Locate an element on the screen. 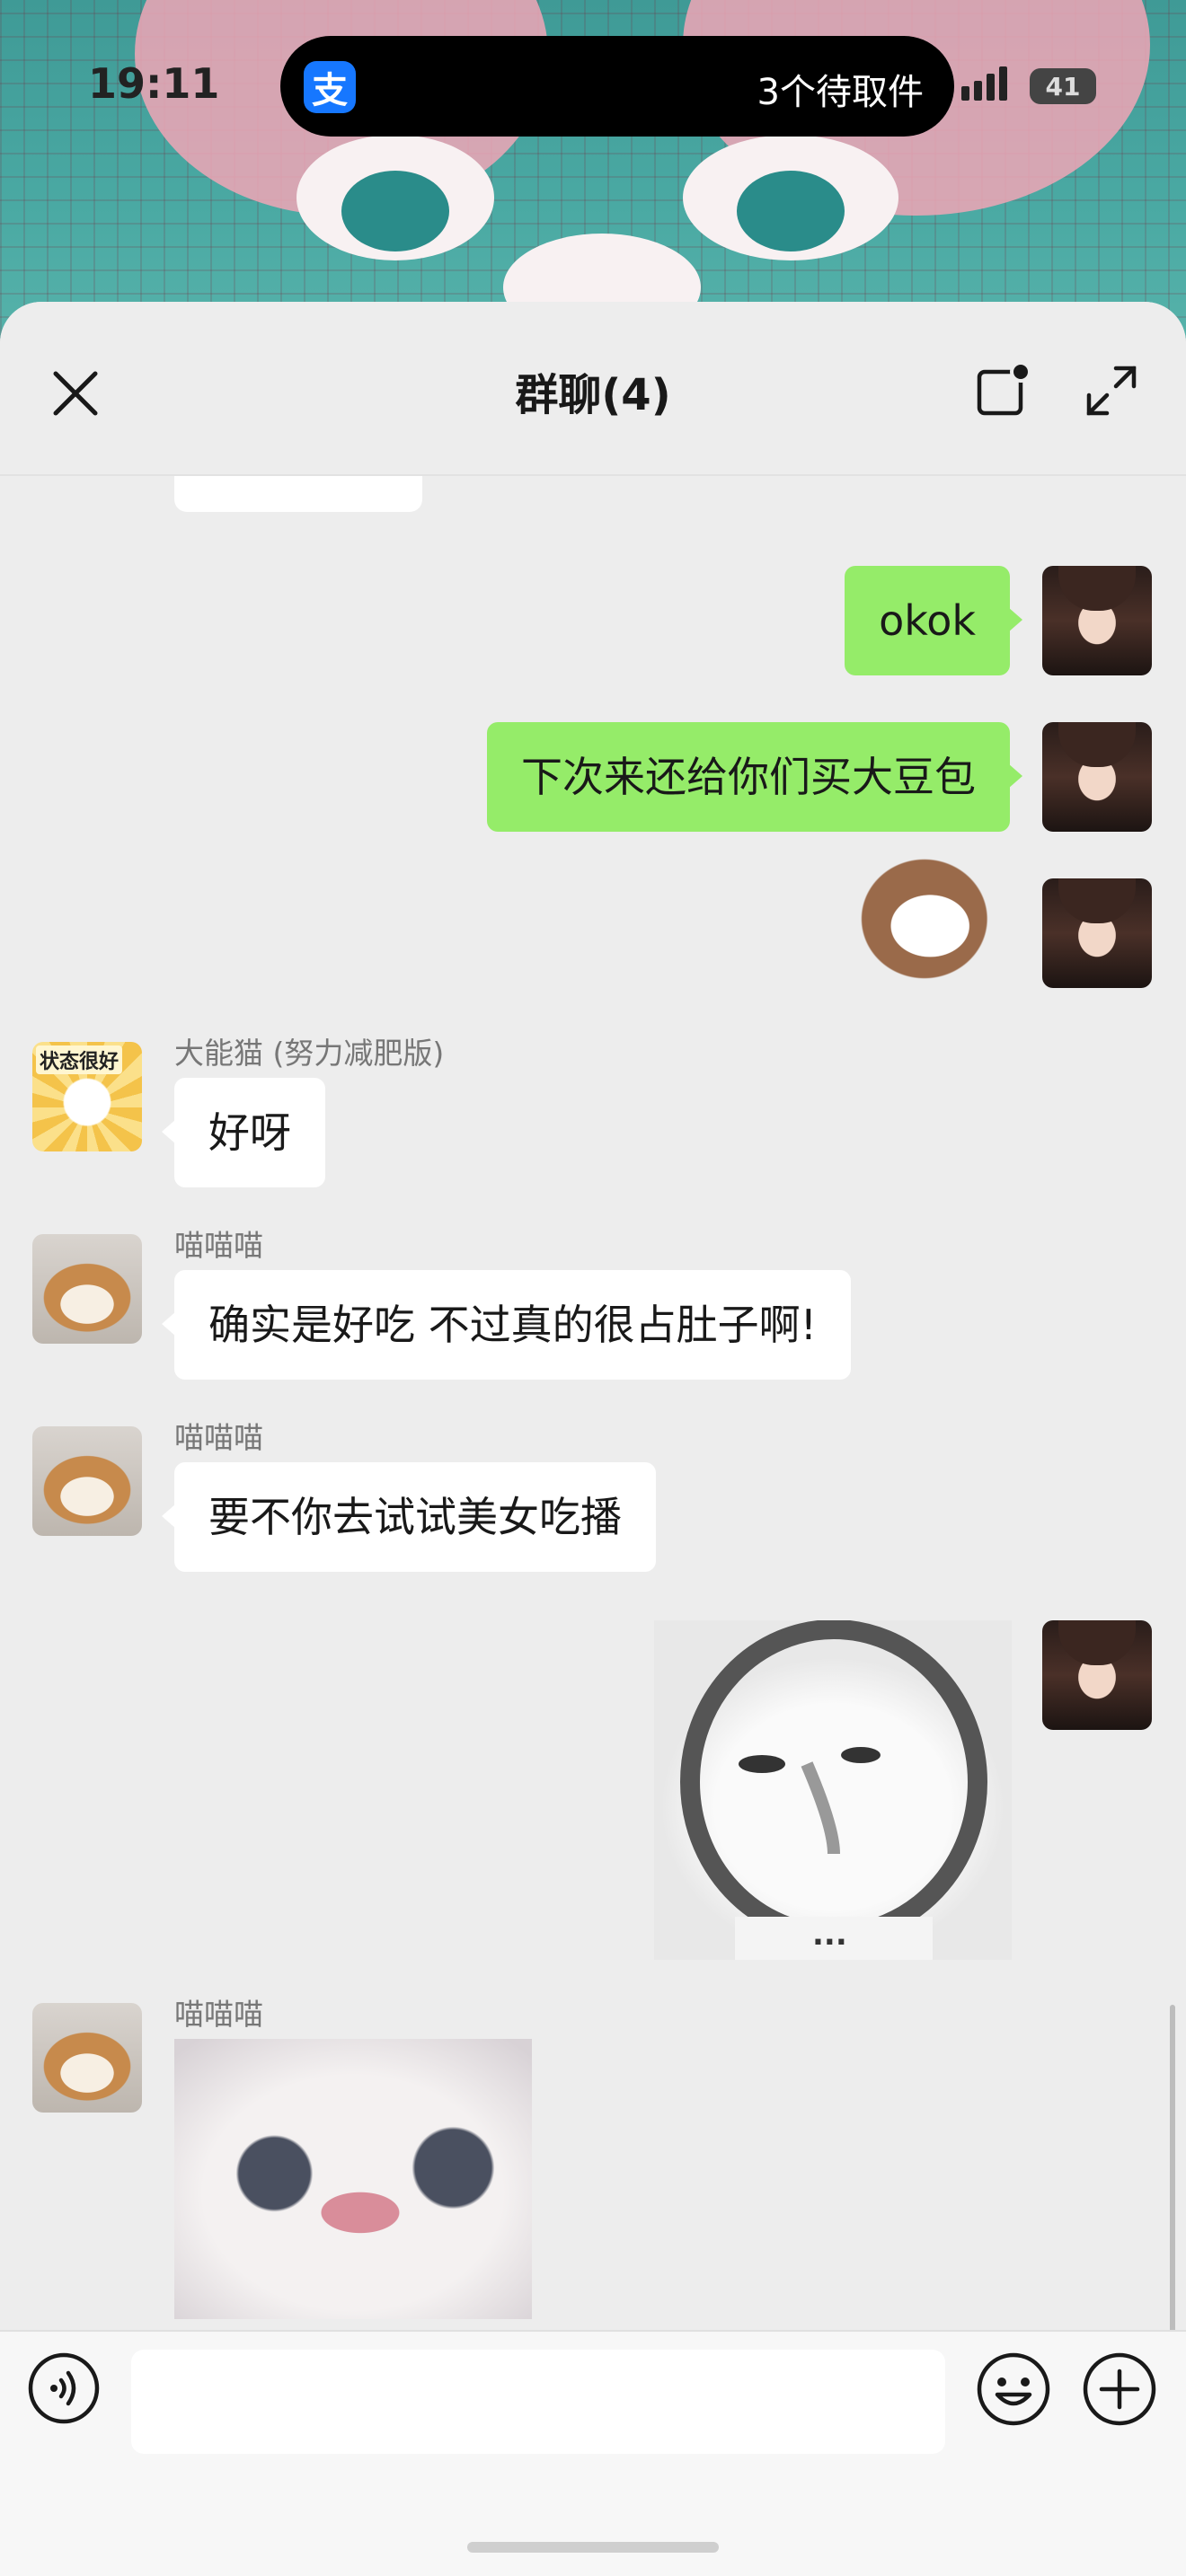 The width and height of the screenshot is (1186, 2576). message-bubble: 下次来还给你们买大豆包 is located at coordinates (754, 777).